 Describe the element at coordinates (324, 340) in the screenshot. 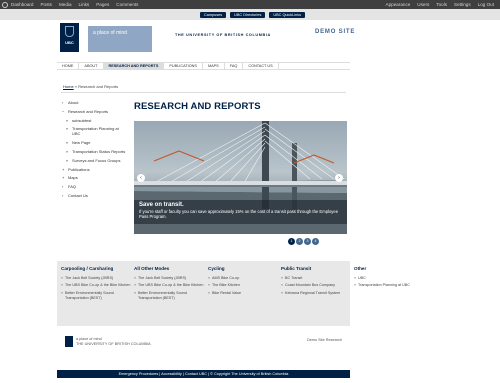

I see `footer-site-link: Demo Site Research` at that location.